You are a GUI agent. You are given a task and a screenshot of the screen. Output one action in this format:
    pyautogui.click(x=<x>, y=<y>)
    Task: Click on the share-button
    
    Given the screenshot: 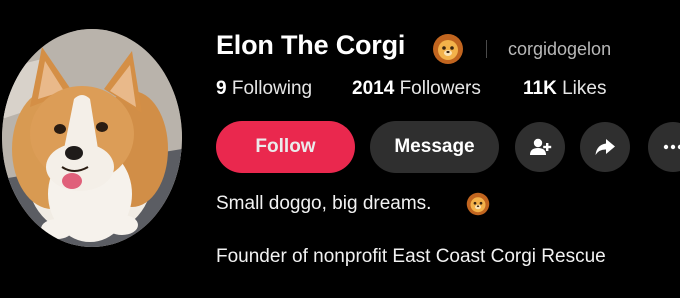 What is the action you would take?
    pyautogui.click(x=605, y=147)
    